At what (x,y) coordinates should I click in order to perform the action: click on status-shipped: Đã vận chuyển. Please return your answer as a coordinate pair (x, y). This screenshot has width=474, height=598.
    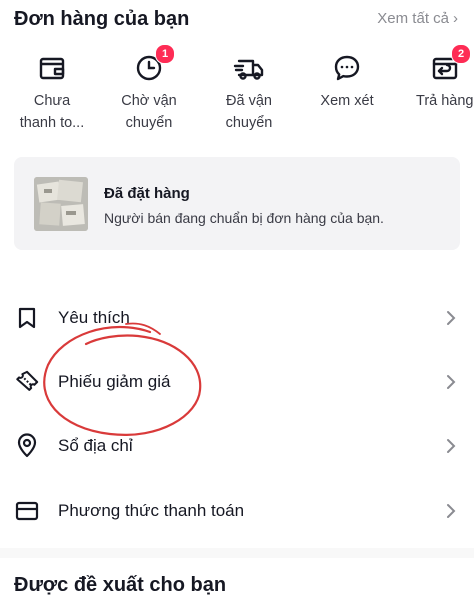
    Looking at the image, I should click on (249, 91).